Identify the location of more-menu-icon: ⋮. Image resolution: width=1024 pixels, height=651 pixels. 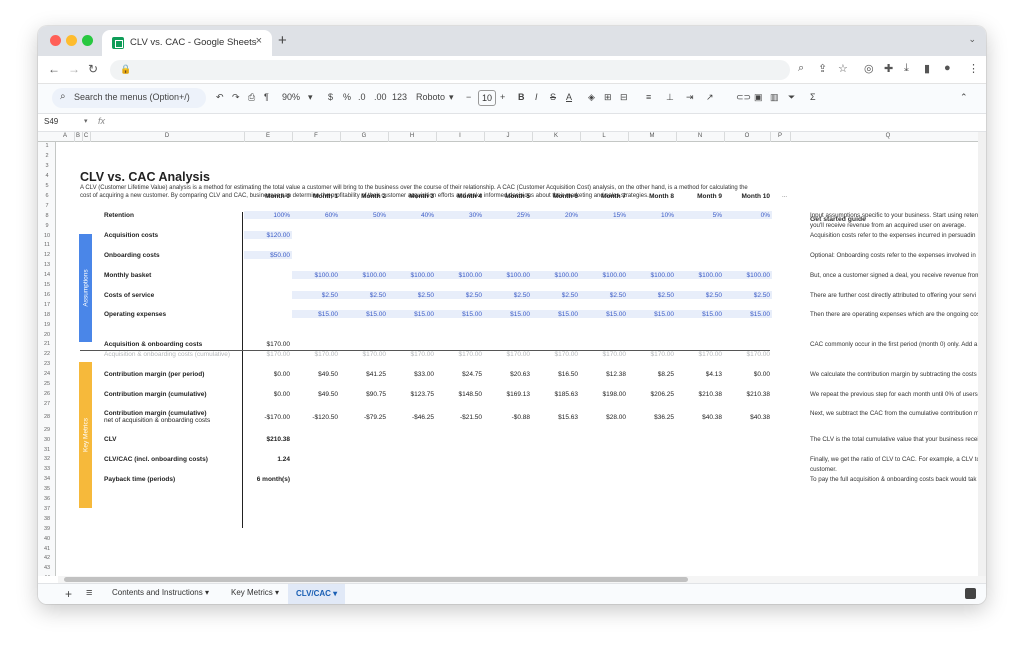
(973, 68).